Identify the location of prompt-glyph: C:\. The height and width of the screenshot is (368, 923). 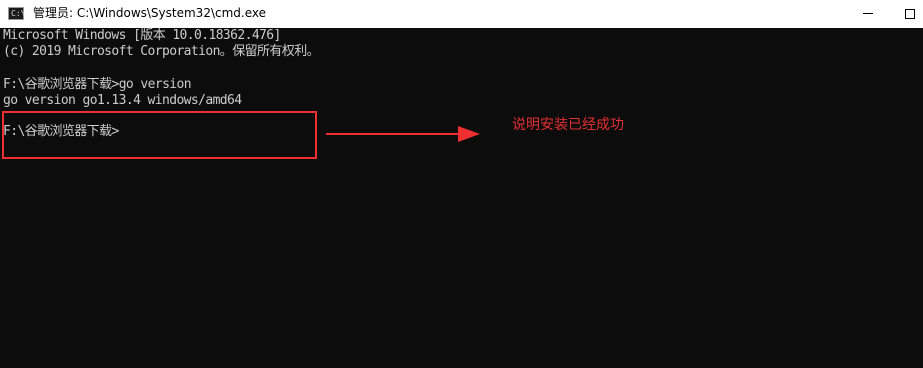
(18, 13).